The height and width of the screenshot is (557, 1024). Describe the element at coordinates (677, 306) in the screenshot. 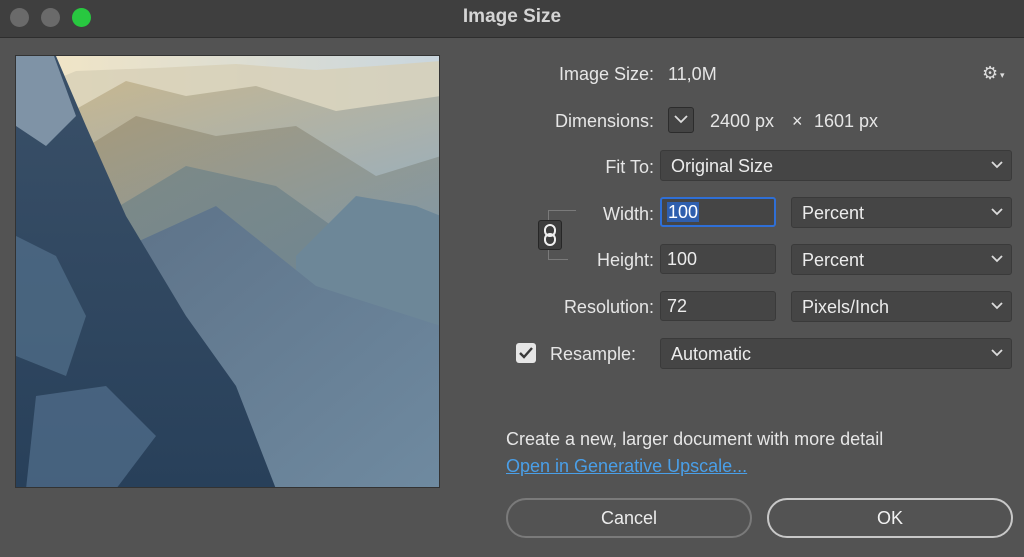

I see `resolution-value: 72` at that location.